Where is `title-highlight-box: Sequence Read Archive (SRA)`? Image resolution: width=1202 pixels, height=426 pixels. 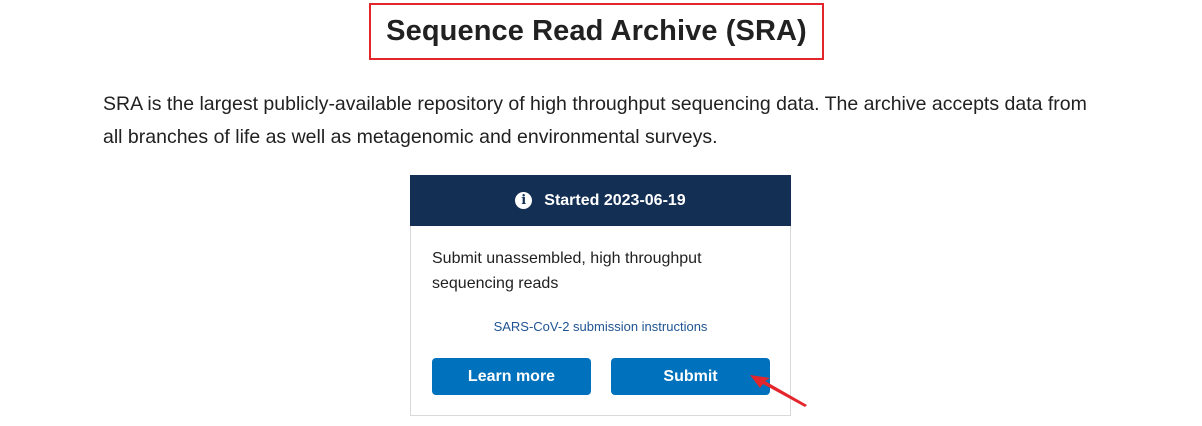 title-highlight-box: Sequence Read Archive (SRA) is located at coordinates (596, 31).